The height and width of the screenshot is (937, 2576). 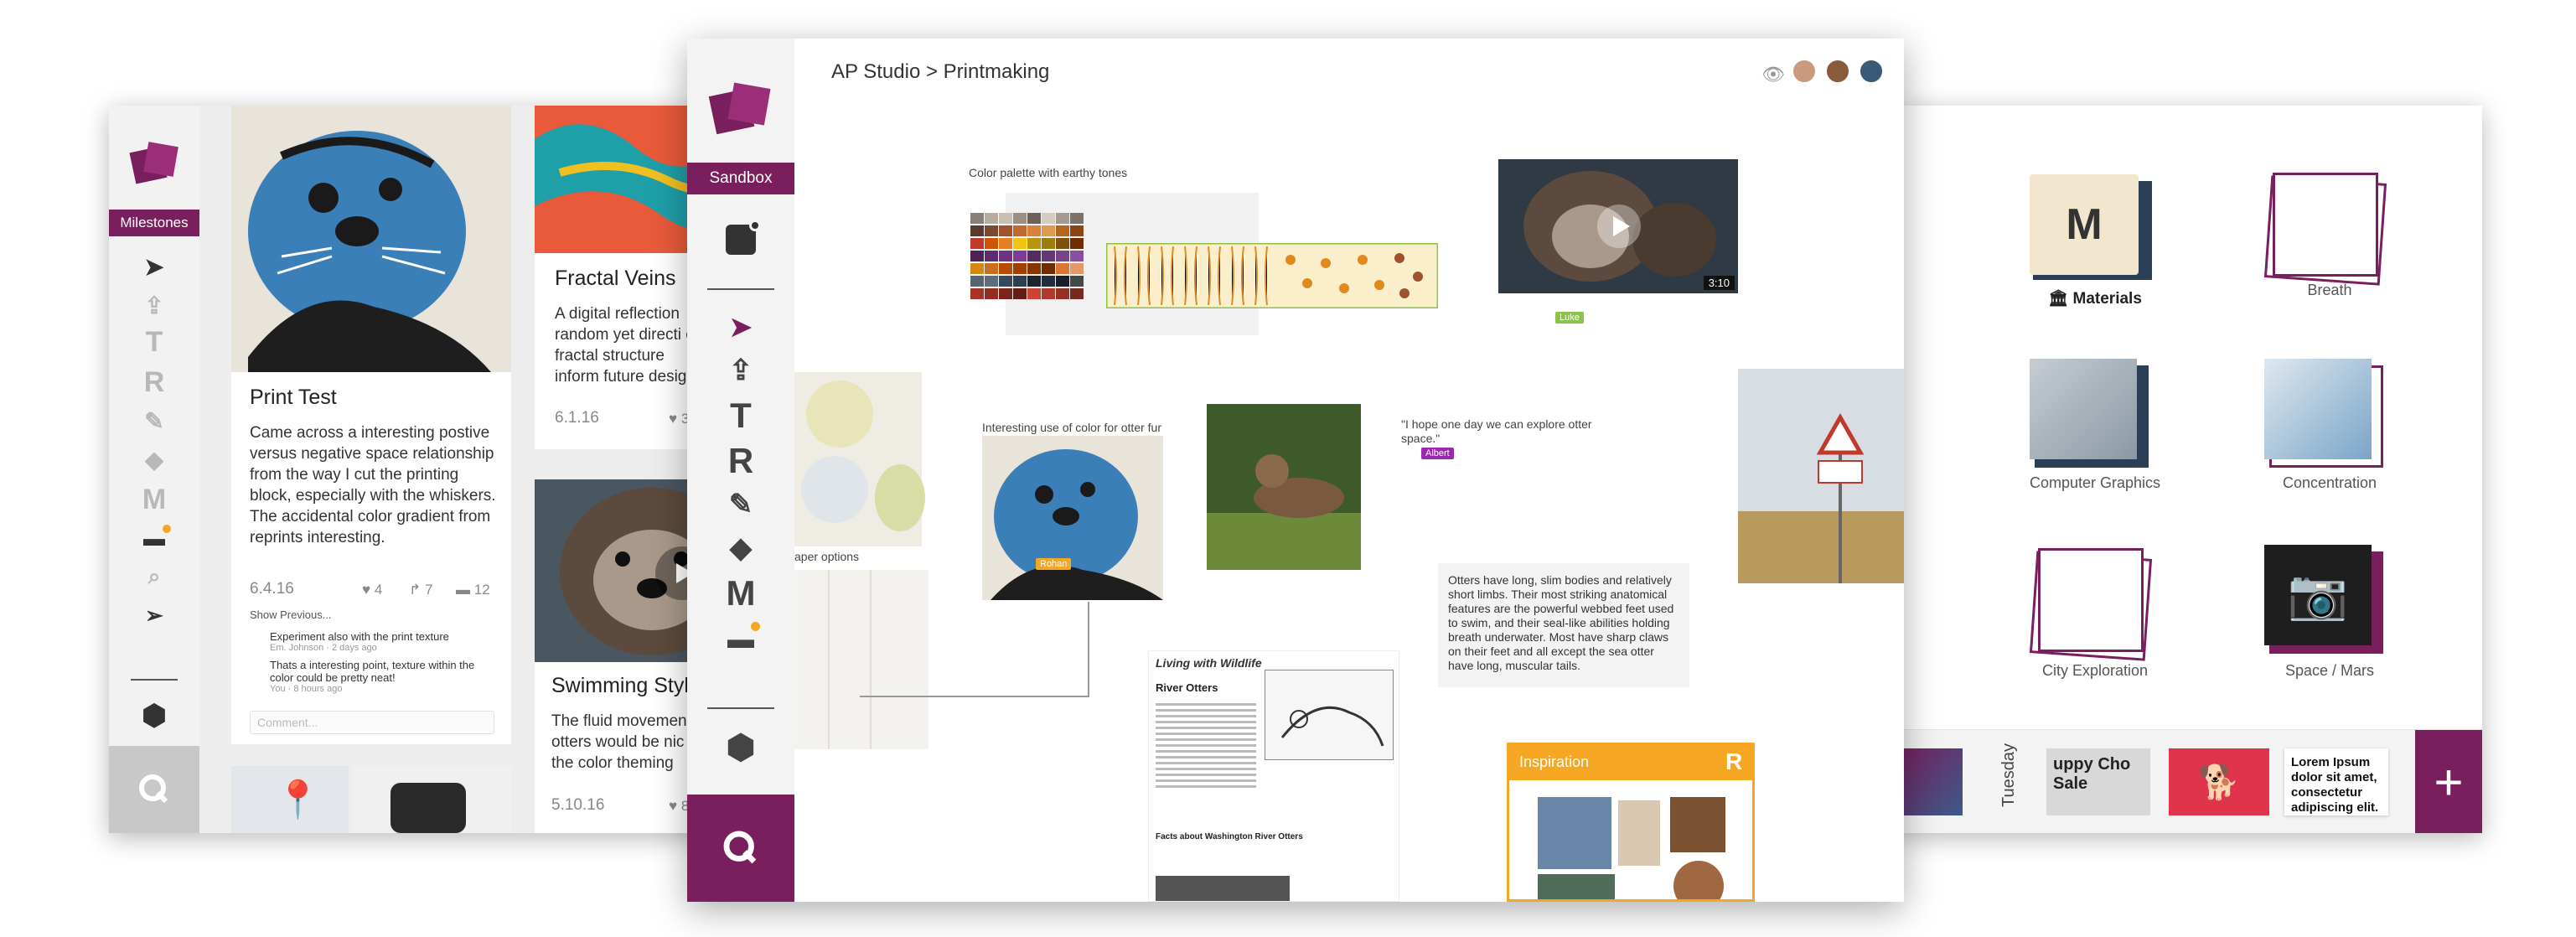 I want to click on thumb-image, so click(x=1929, y=781).